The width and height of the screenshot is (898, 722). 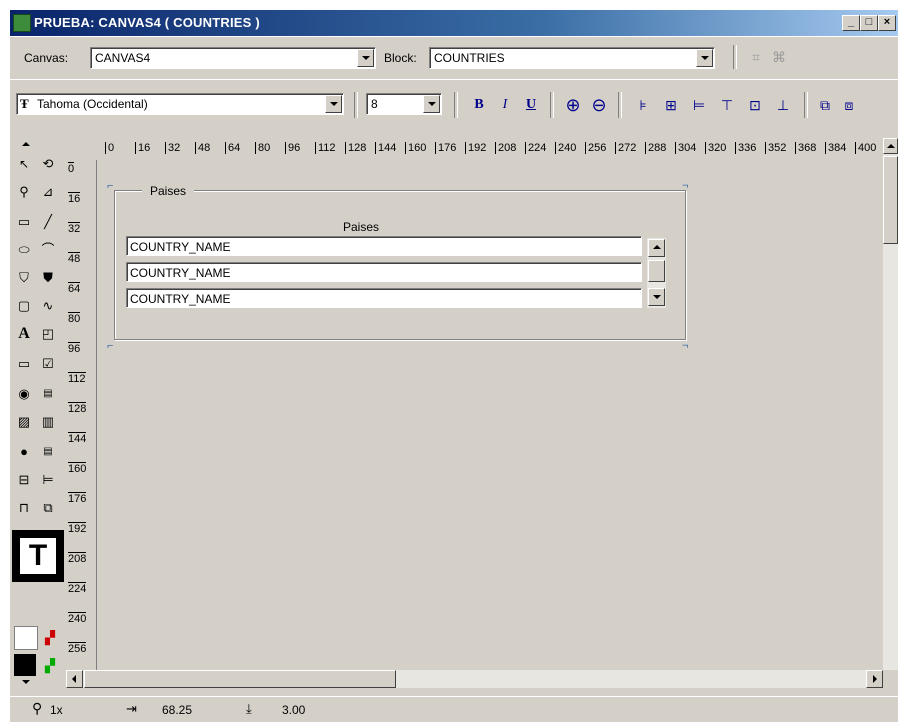 I want to click on ruler-tick: 0, so click(x=71, y=168).